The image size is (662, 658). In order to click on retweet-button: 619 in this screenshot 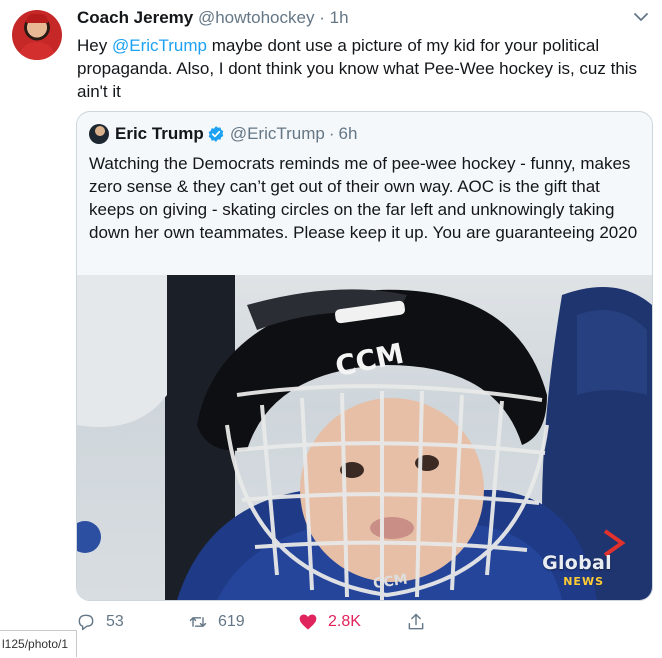, I will do `click(216, 622)`.